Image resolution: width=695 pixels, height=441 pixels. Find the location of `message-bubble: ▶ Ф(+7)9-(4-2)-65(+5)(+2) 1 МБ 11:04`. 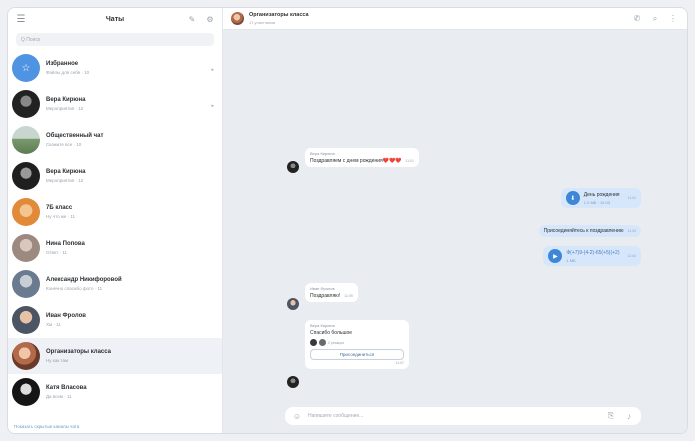

message-bubble: ▶ Ф(+7)9-(4-2)-65(+5)(+2) 1 МБ 11:04 is located at coordinates (592, 256).